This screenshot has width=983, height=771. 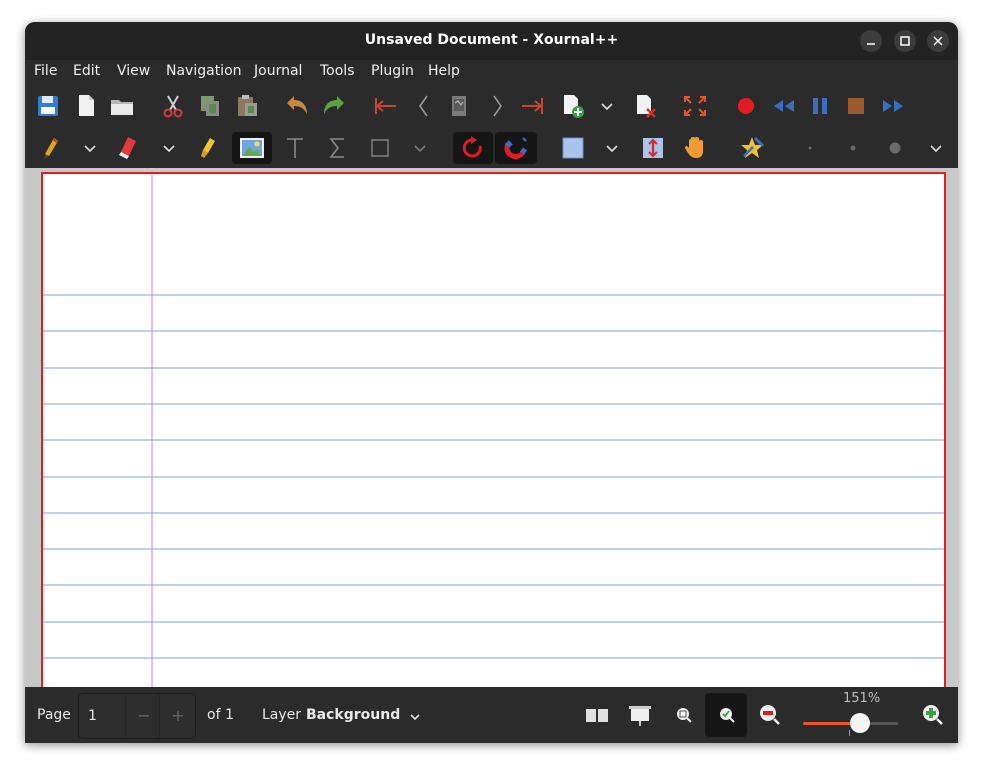 I want to click on first-page-button, so click(x=385, y=106).